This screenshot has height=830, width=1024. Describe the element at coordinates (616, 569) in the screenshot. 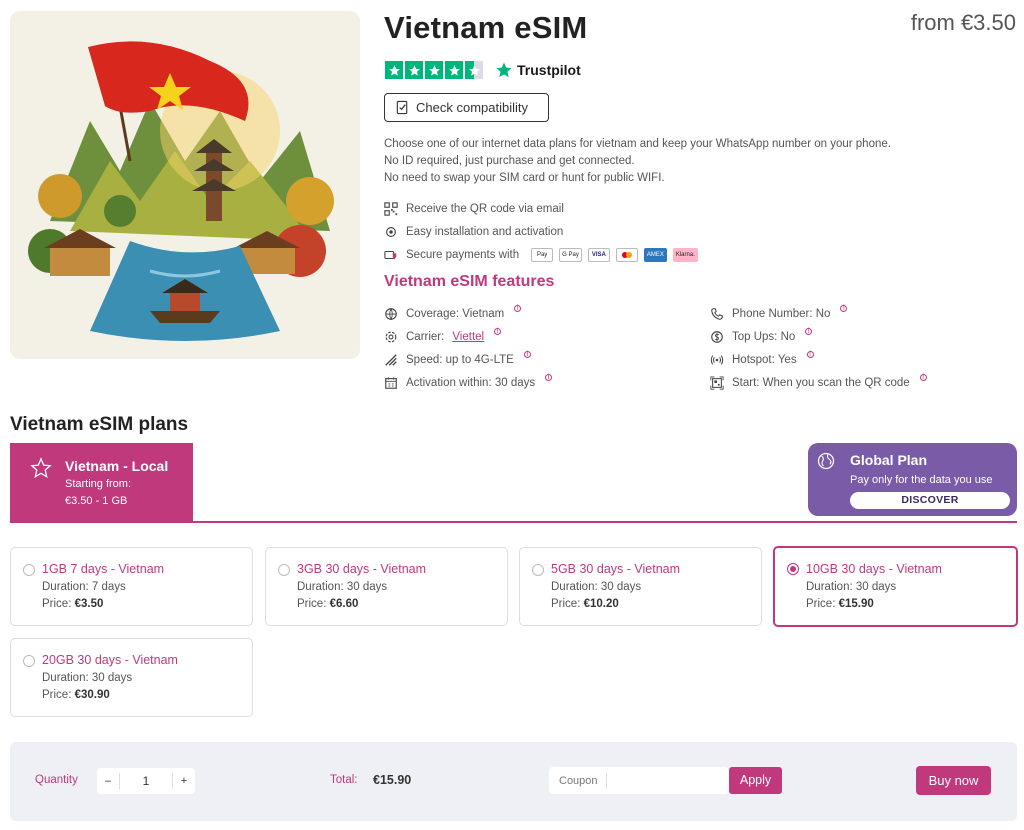

I see `plan-name: 5GB 30 days - Vietnam` at that location.